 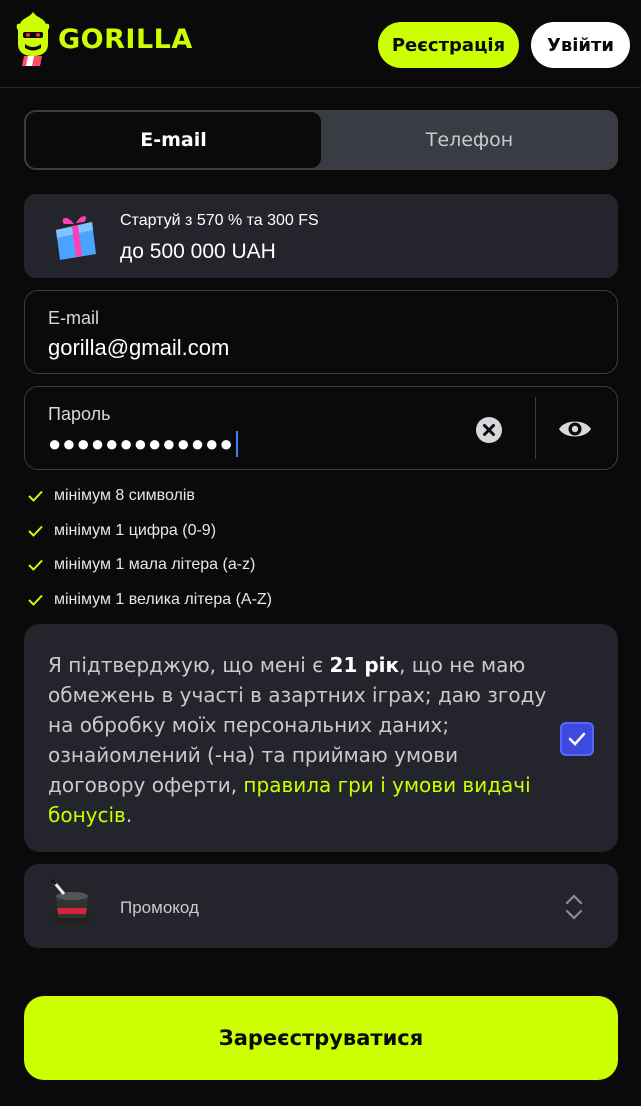 What do you see at coordinates (79, 414) in the screenshot?
I see `password-label: Пароль` at bounding box center [79, 414].